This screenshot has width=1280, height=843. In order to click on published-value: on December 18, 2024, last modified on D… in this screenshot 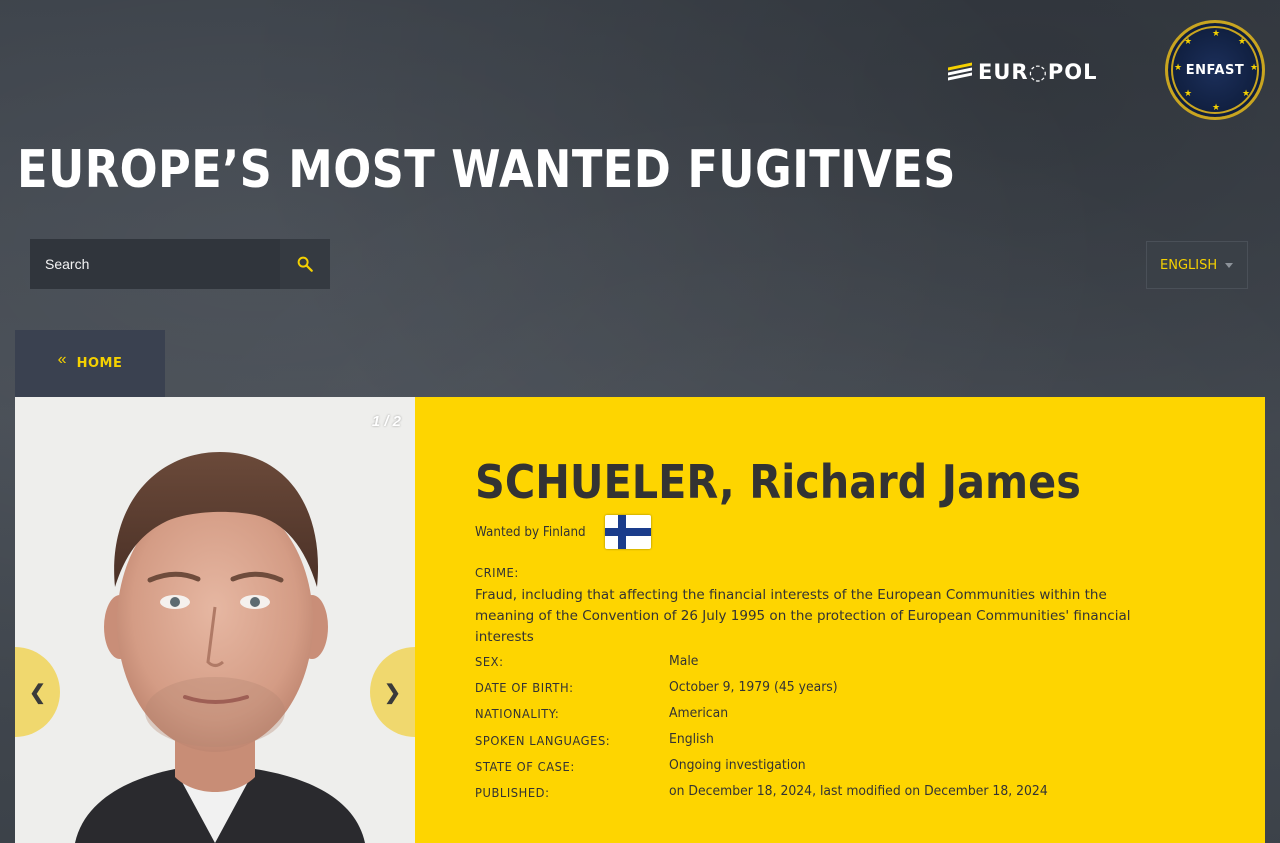, I will do `click(858, 791)`.